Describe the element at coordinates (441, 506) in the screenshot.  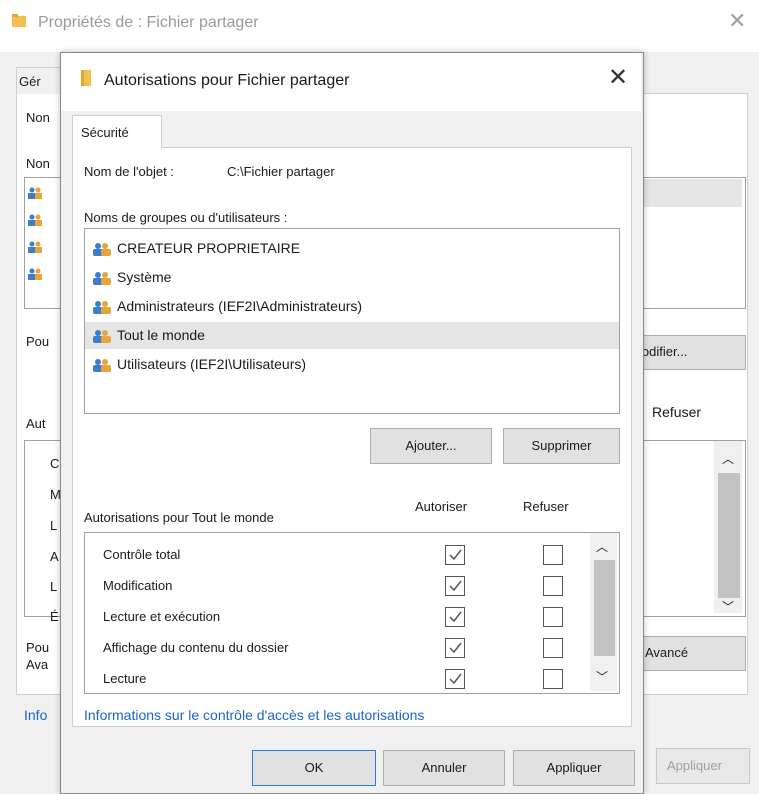
I see `allow-column-header: Autoriser` at that location.